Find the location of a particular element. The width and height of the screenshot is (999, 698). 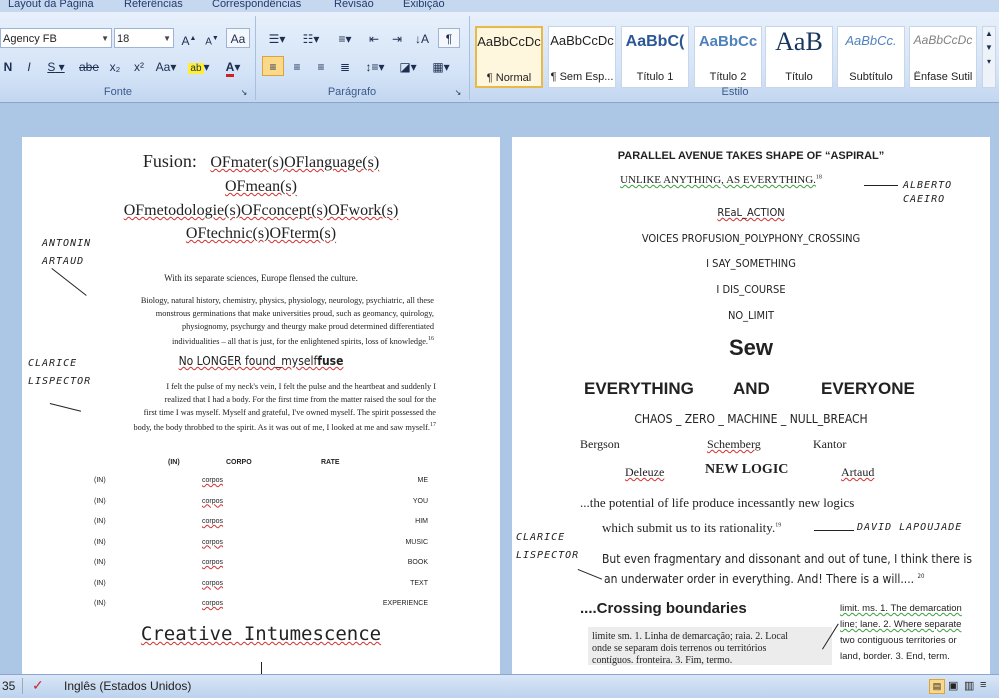

heading-text: No LONGER found_myself is located at coordinates (248, 361).